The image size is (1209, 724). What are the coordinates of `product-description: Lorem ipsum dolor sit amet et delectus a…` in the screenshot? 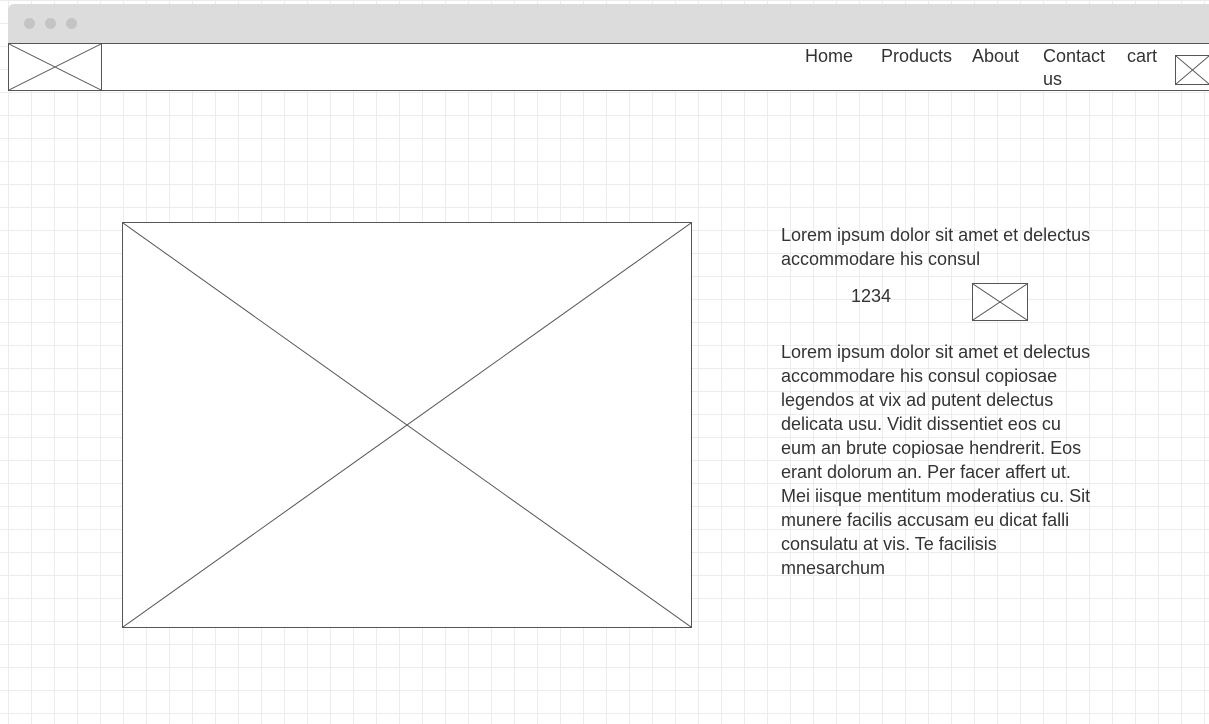 It's located at (936, 460).